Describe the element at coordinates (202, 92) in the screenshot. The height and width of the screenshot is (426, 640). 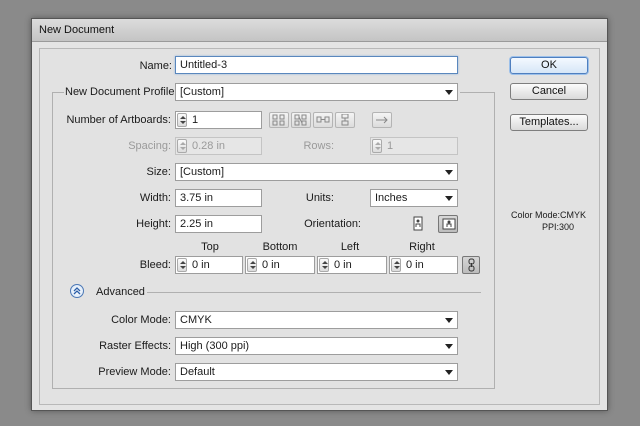
I see `profile-value: [Custom]` at that location.